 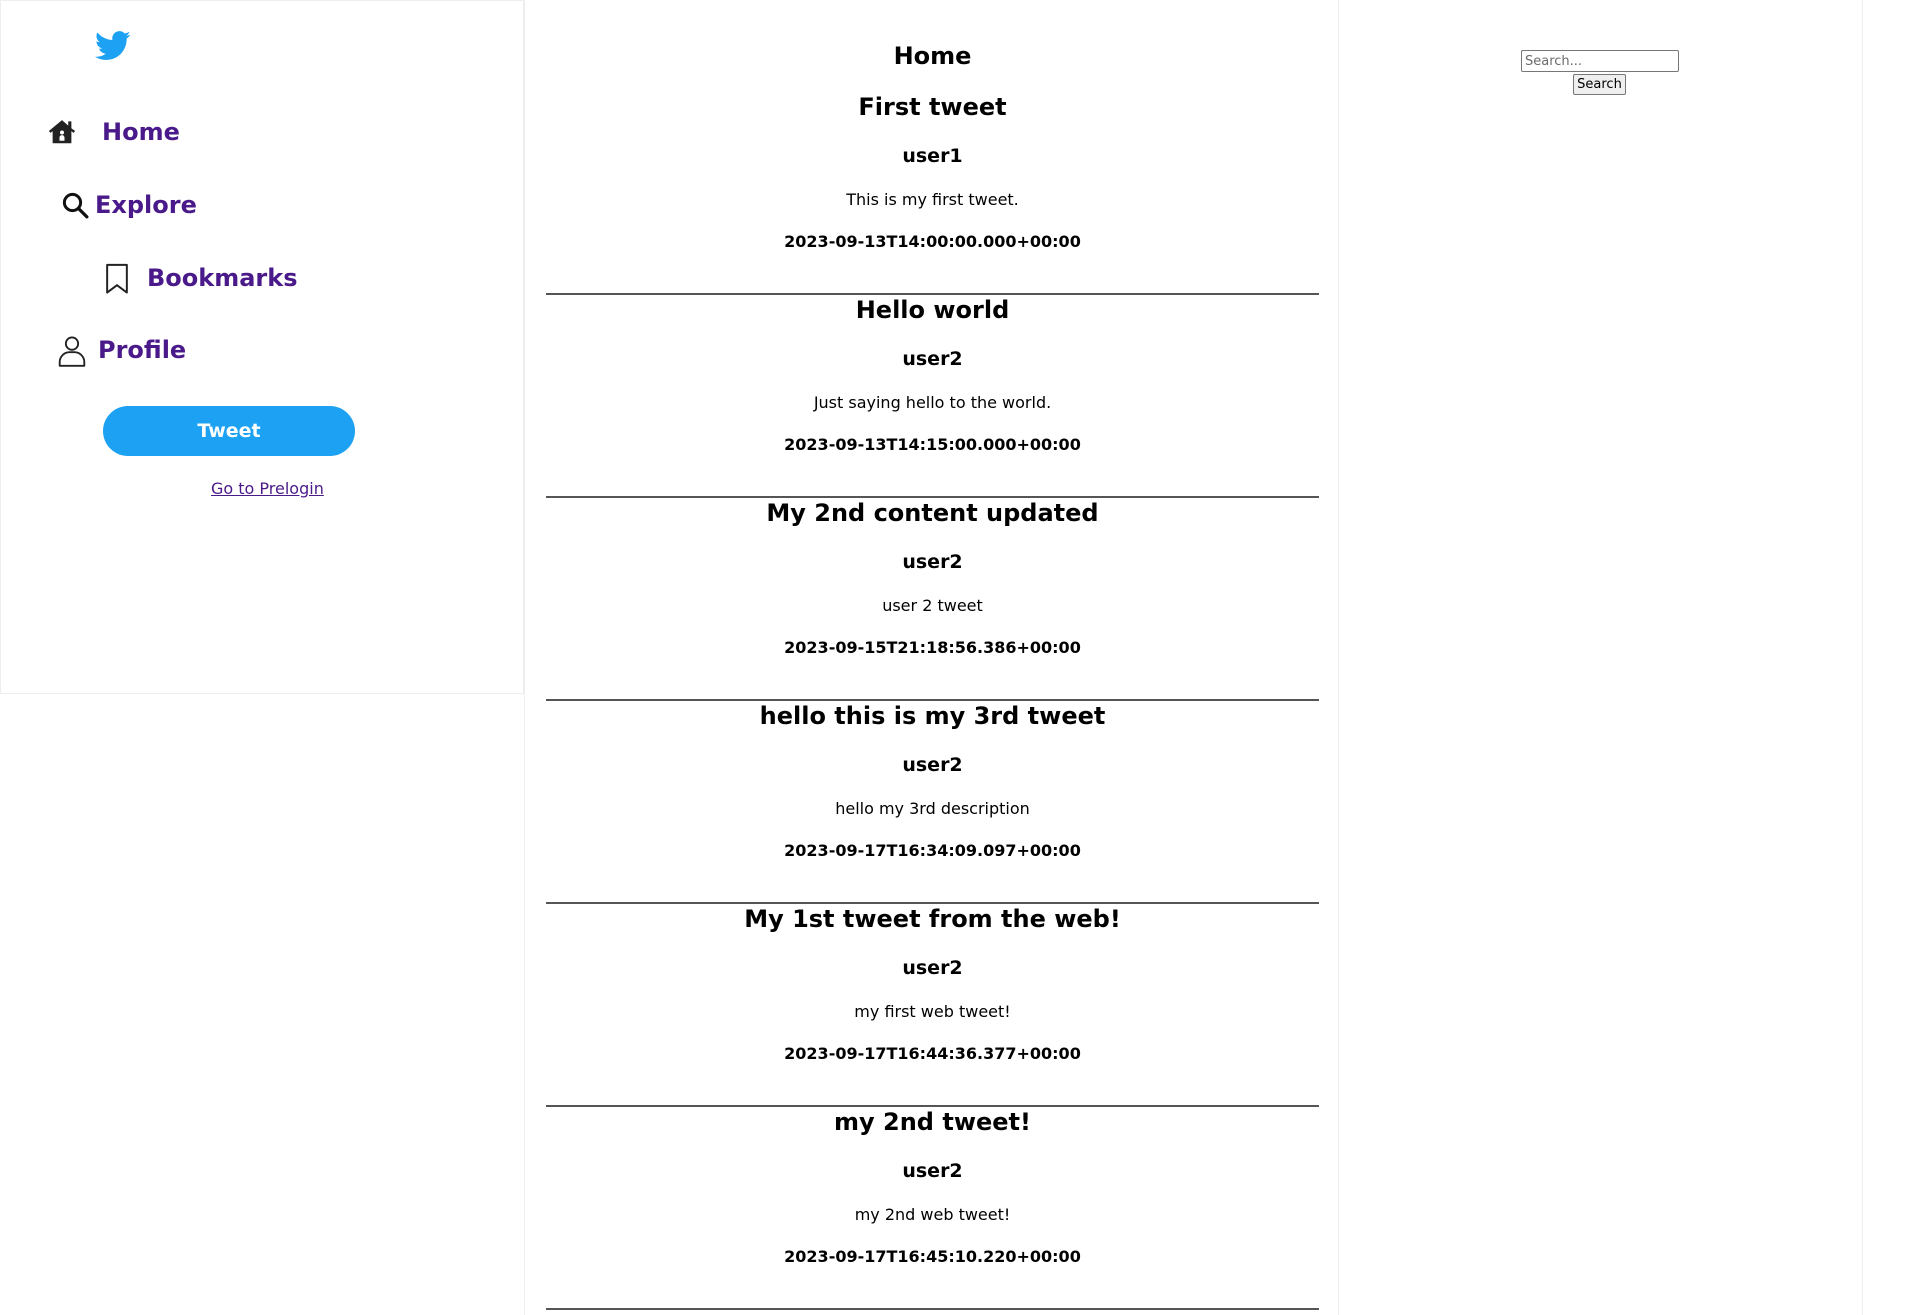 What do you see at coordinates (932, 716) in the screenshot?
I see `tweet-title: hello this is my 3rd tweet` at bounding box center [932, 716].